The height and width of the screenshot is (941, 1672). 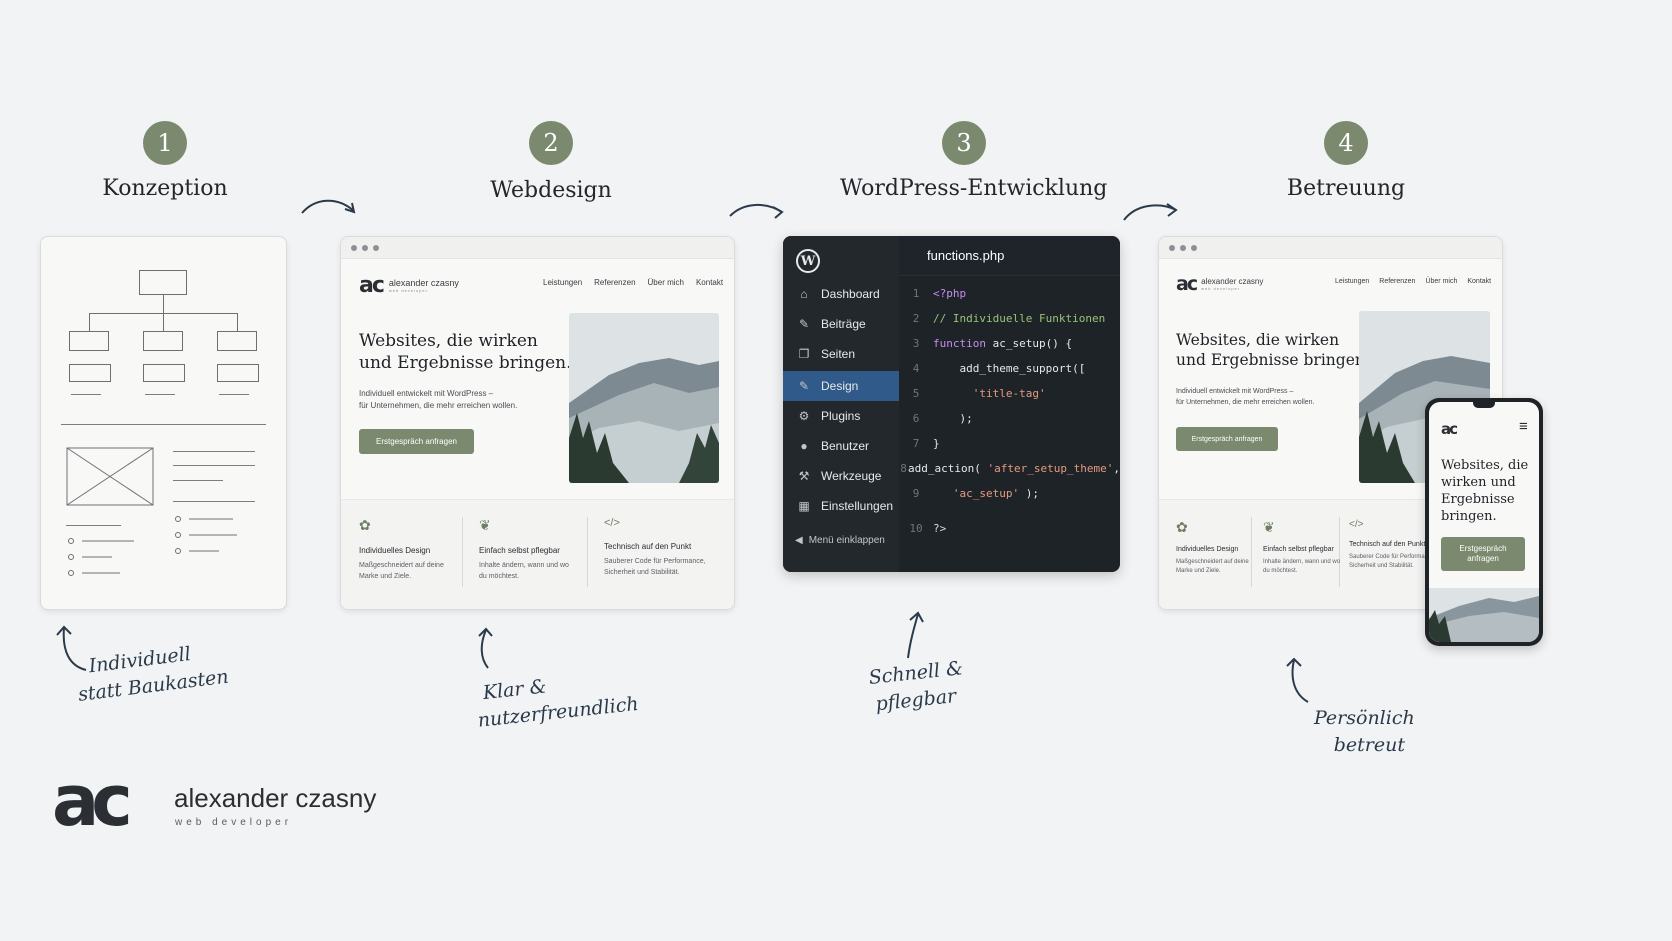 I want to click on step-4-title: Betreuung, so click(x=1346, y=188).